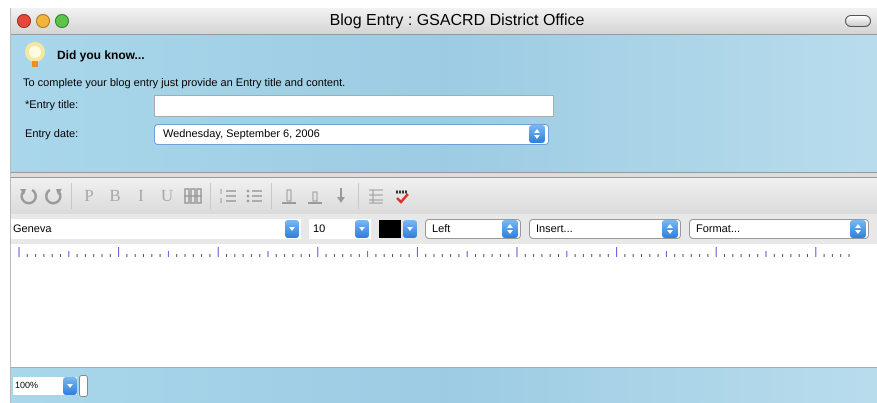  Describe the element at coordinates (184, 83) in the screenshot. I see `tip-text: To complete your blog entry just provide an Entry title and content.` at that location.